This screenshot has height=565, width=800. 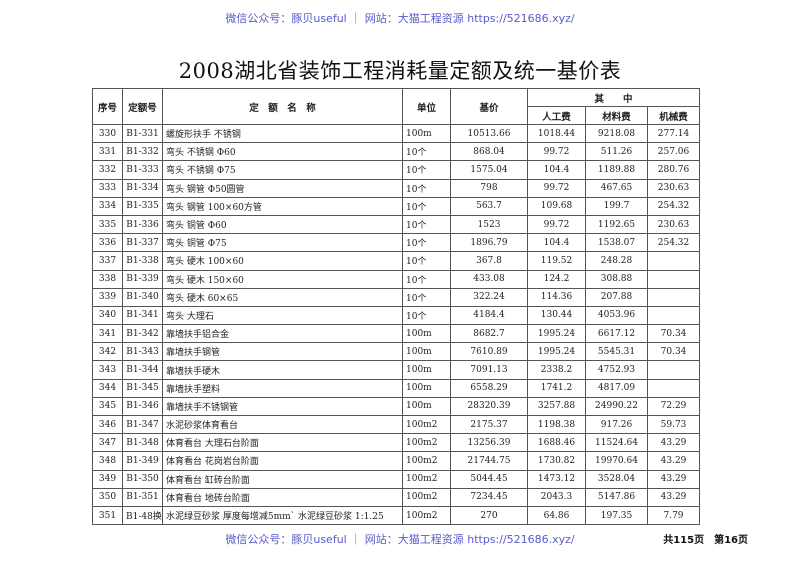 I want to click on cell-name: 靠墙扶手硬木, so click(x=282, y=370).